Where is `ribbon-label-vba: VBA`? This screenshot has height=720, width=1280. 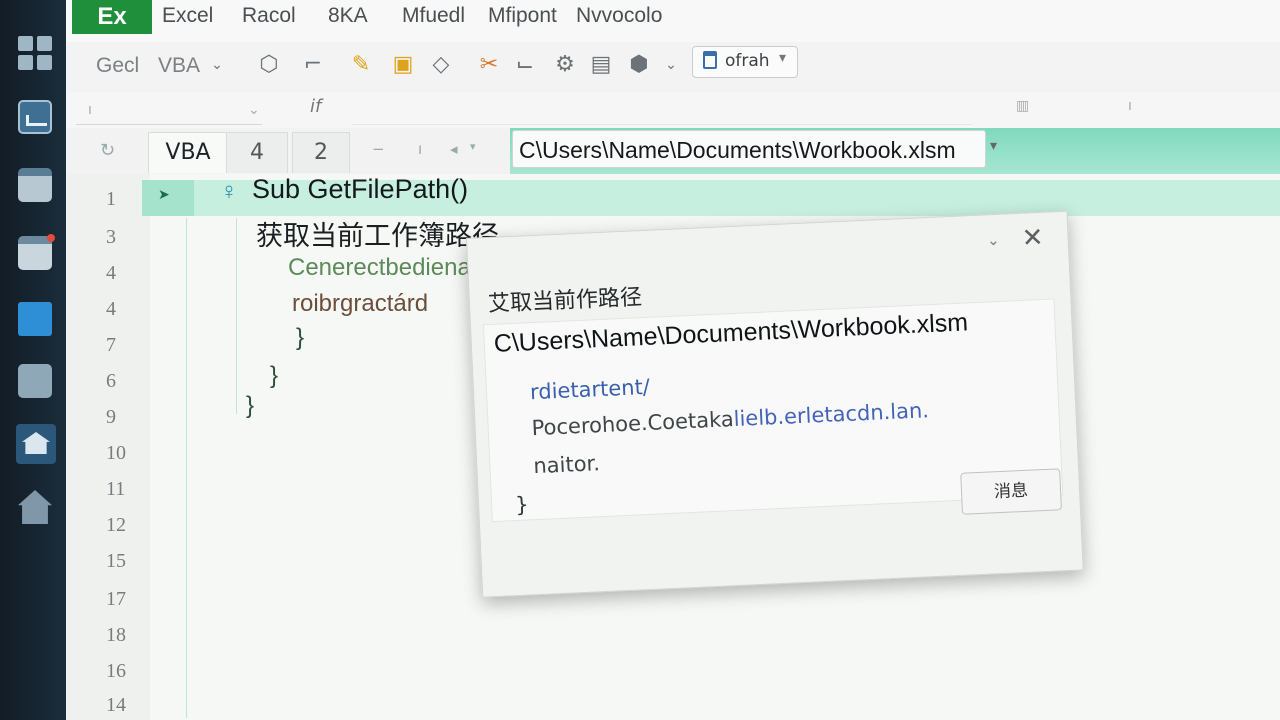 ribbon-label-vba: VBA is located at coordinates (179, 66).